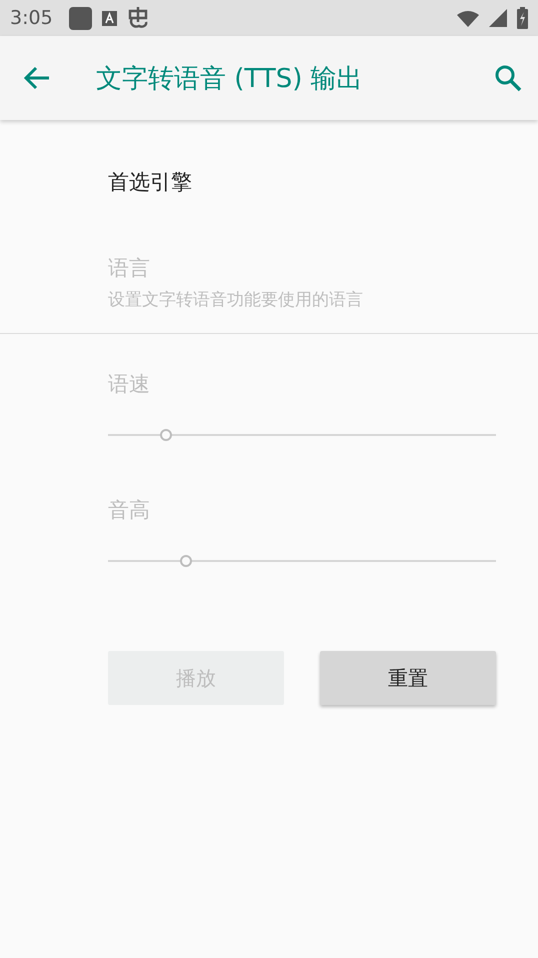 The height and width of the screenshot is (958, 538). Describe the element at coordinates (129, 384) in the screenshot. I see `slider-label: 语速` at that location.